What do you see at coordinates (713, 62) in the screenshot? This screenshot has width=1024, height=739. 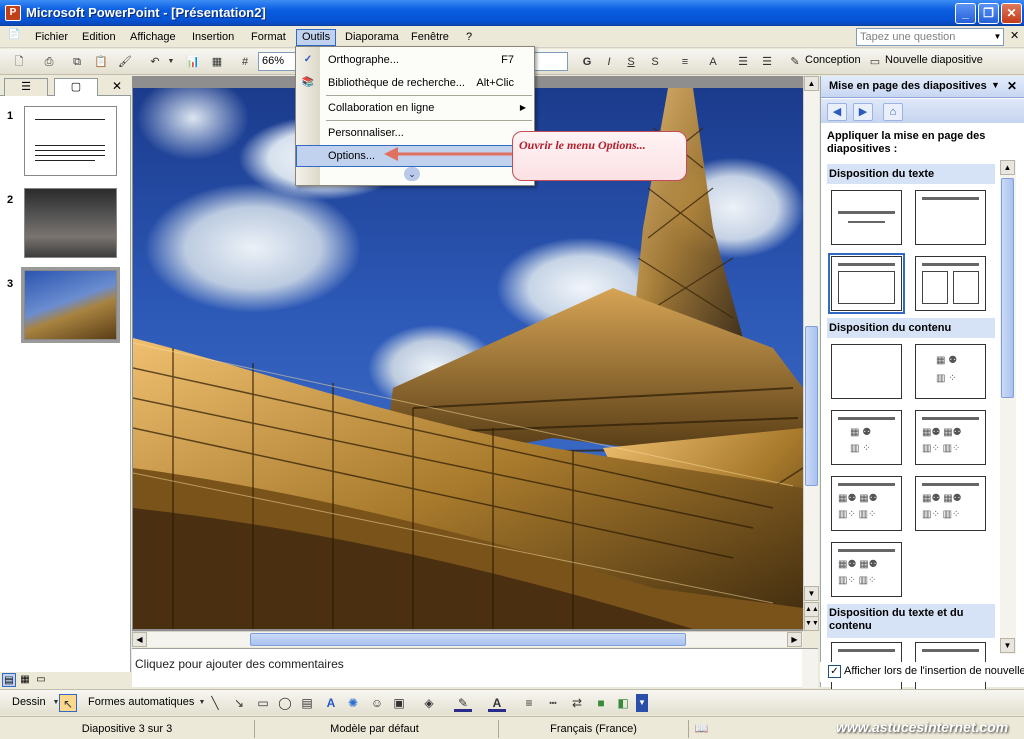 I see `font-grow-icon: A` at bounding box center [713, 62].